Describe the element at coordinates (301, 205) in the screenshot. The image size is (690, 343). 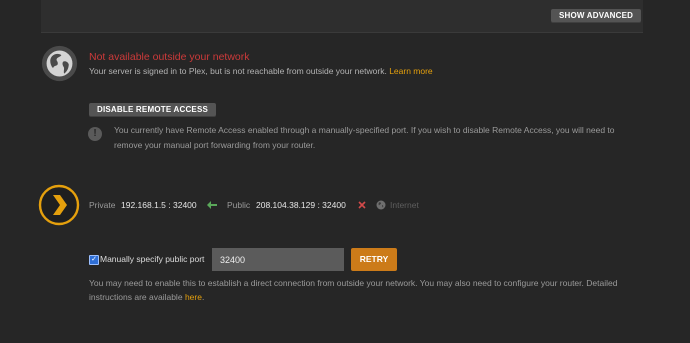
I see `public-address: 208.104.38.129 : 32400` at that location.